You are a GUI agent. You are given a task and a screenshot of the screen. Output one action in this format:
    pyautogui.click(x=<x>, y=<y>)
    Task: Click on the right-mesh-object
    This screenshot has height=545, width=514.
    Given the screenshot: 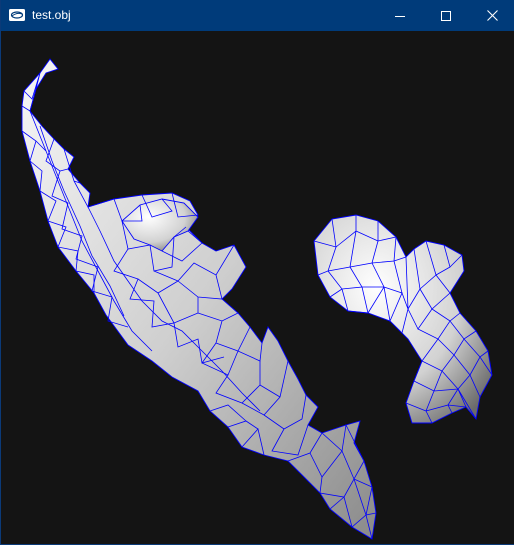 What is the action you would take?
    pyautogui.click(x=403, y=319)
    